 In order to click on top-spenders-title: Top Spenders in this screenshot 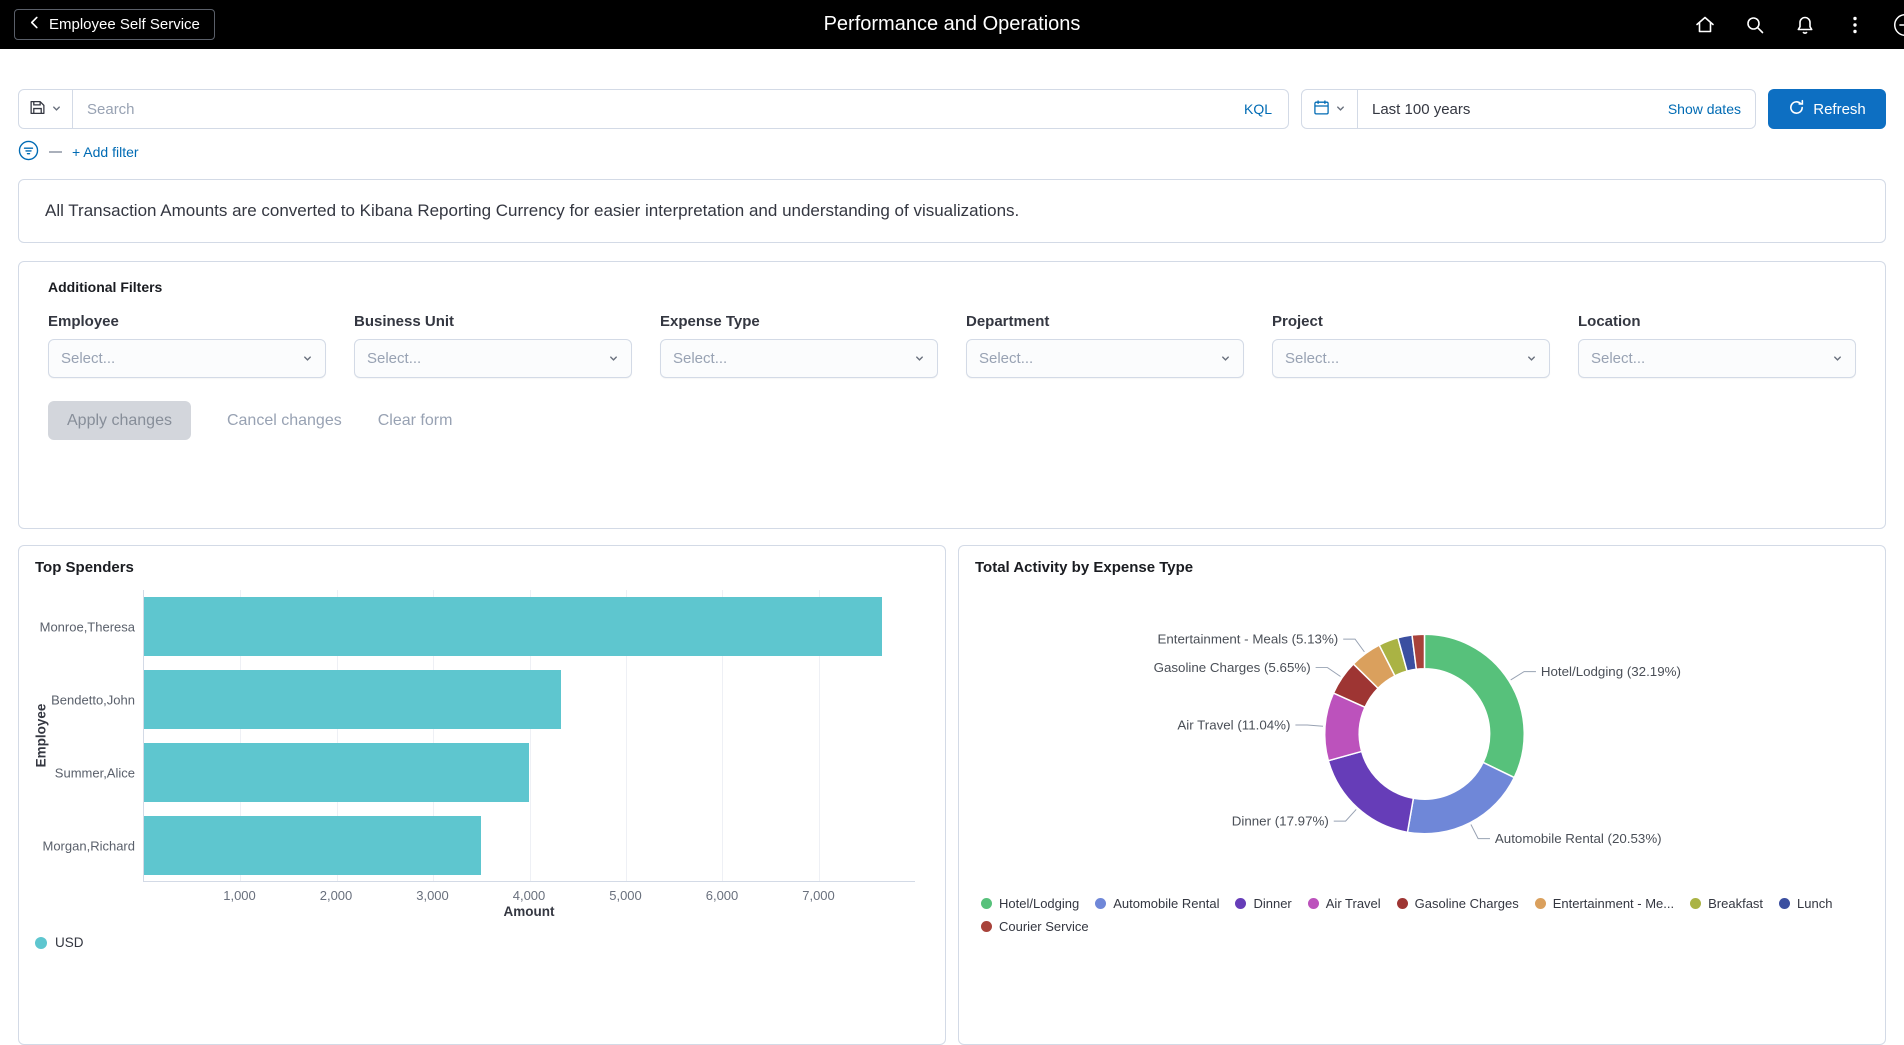, I will do `click(84, 567)`.